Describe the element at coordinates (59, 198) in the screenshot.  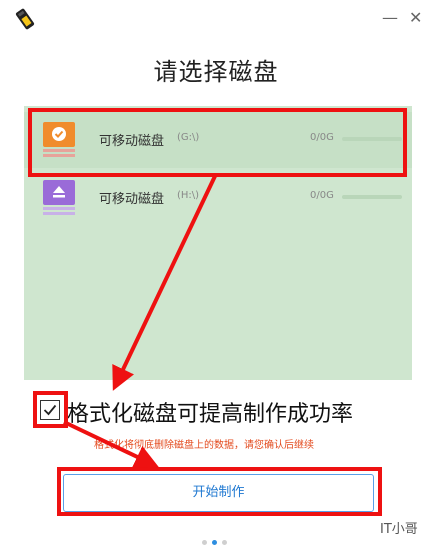
I see `usb-drive-eject-icon` at that location.